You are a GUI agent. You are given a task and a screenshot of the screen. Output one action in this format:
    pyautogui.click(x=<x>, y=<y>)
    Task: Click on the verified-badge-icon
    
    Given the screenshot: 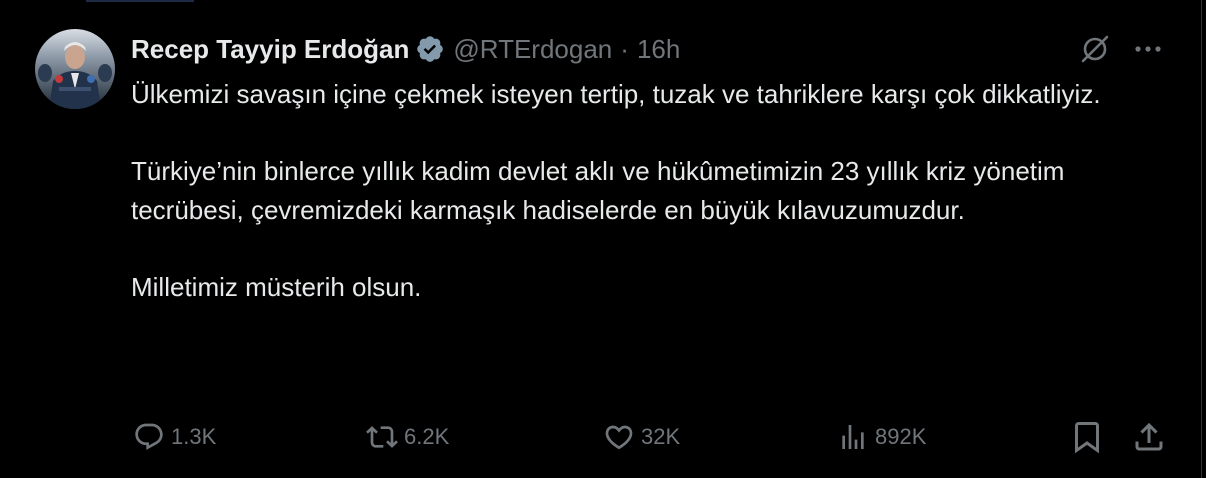 What is the action you would take?
    pyautogui.click(x=430, y=49)
    